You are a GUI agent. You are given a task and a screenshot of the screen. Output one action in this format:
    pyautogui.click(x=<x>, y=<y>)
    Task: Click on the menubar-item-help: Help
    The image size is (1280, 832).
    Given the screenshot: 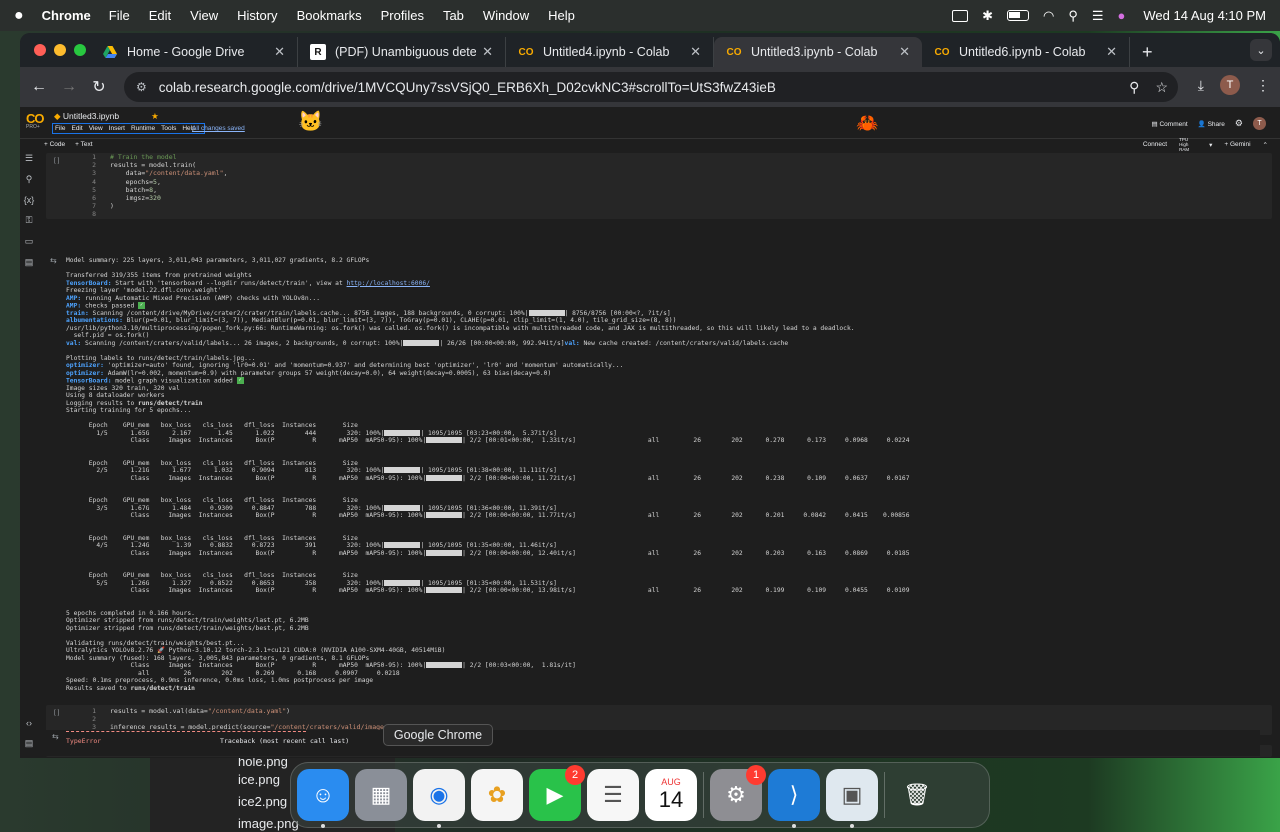 What is the action you would take?
    pyautogui.click(x=561, y=15)
    